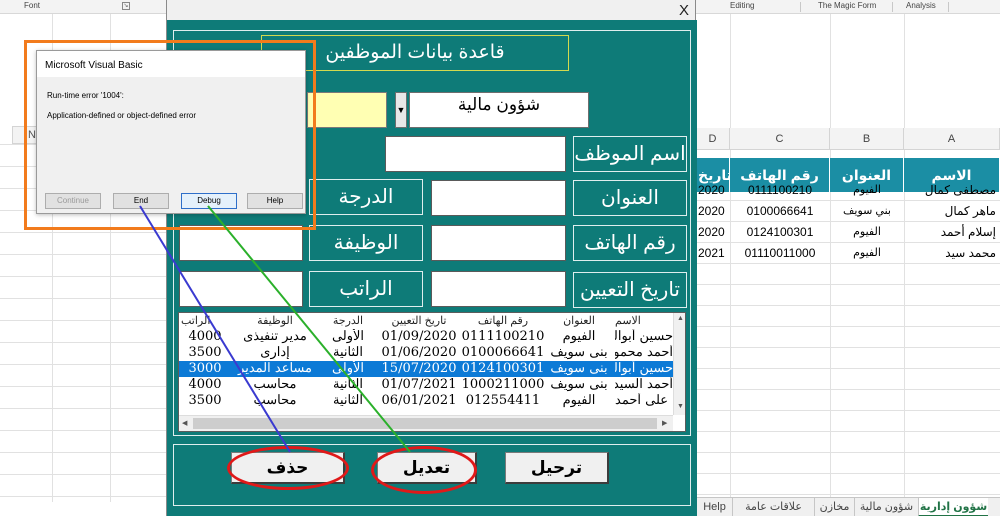  I want to click on ribbon-group-magic-form: The Magic Form, so click(847, 5).